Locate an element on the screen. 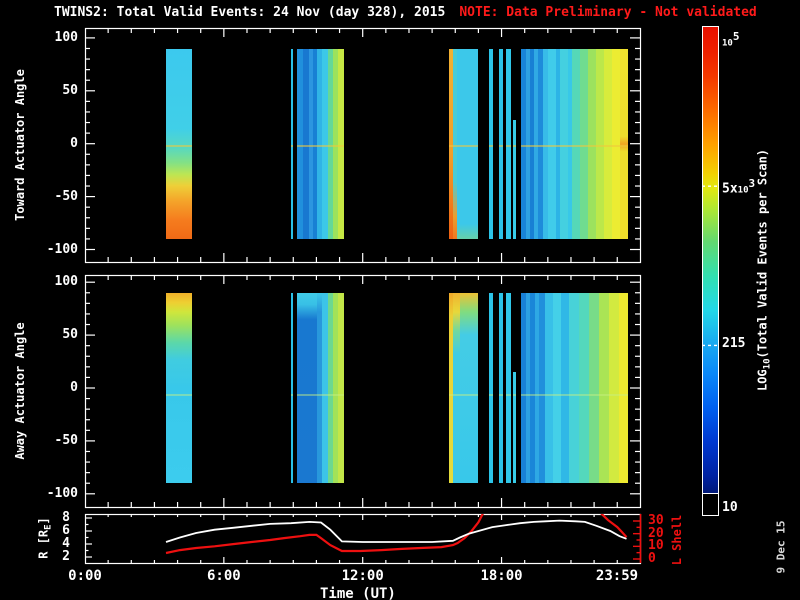 Image resolution: width=800 pixels, height=600 pixels. colorbar-tick-label: 10 is located at coordinates (730, 507).